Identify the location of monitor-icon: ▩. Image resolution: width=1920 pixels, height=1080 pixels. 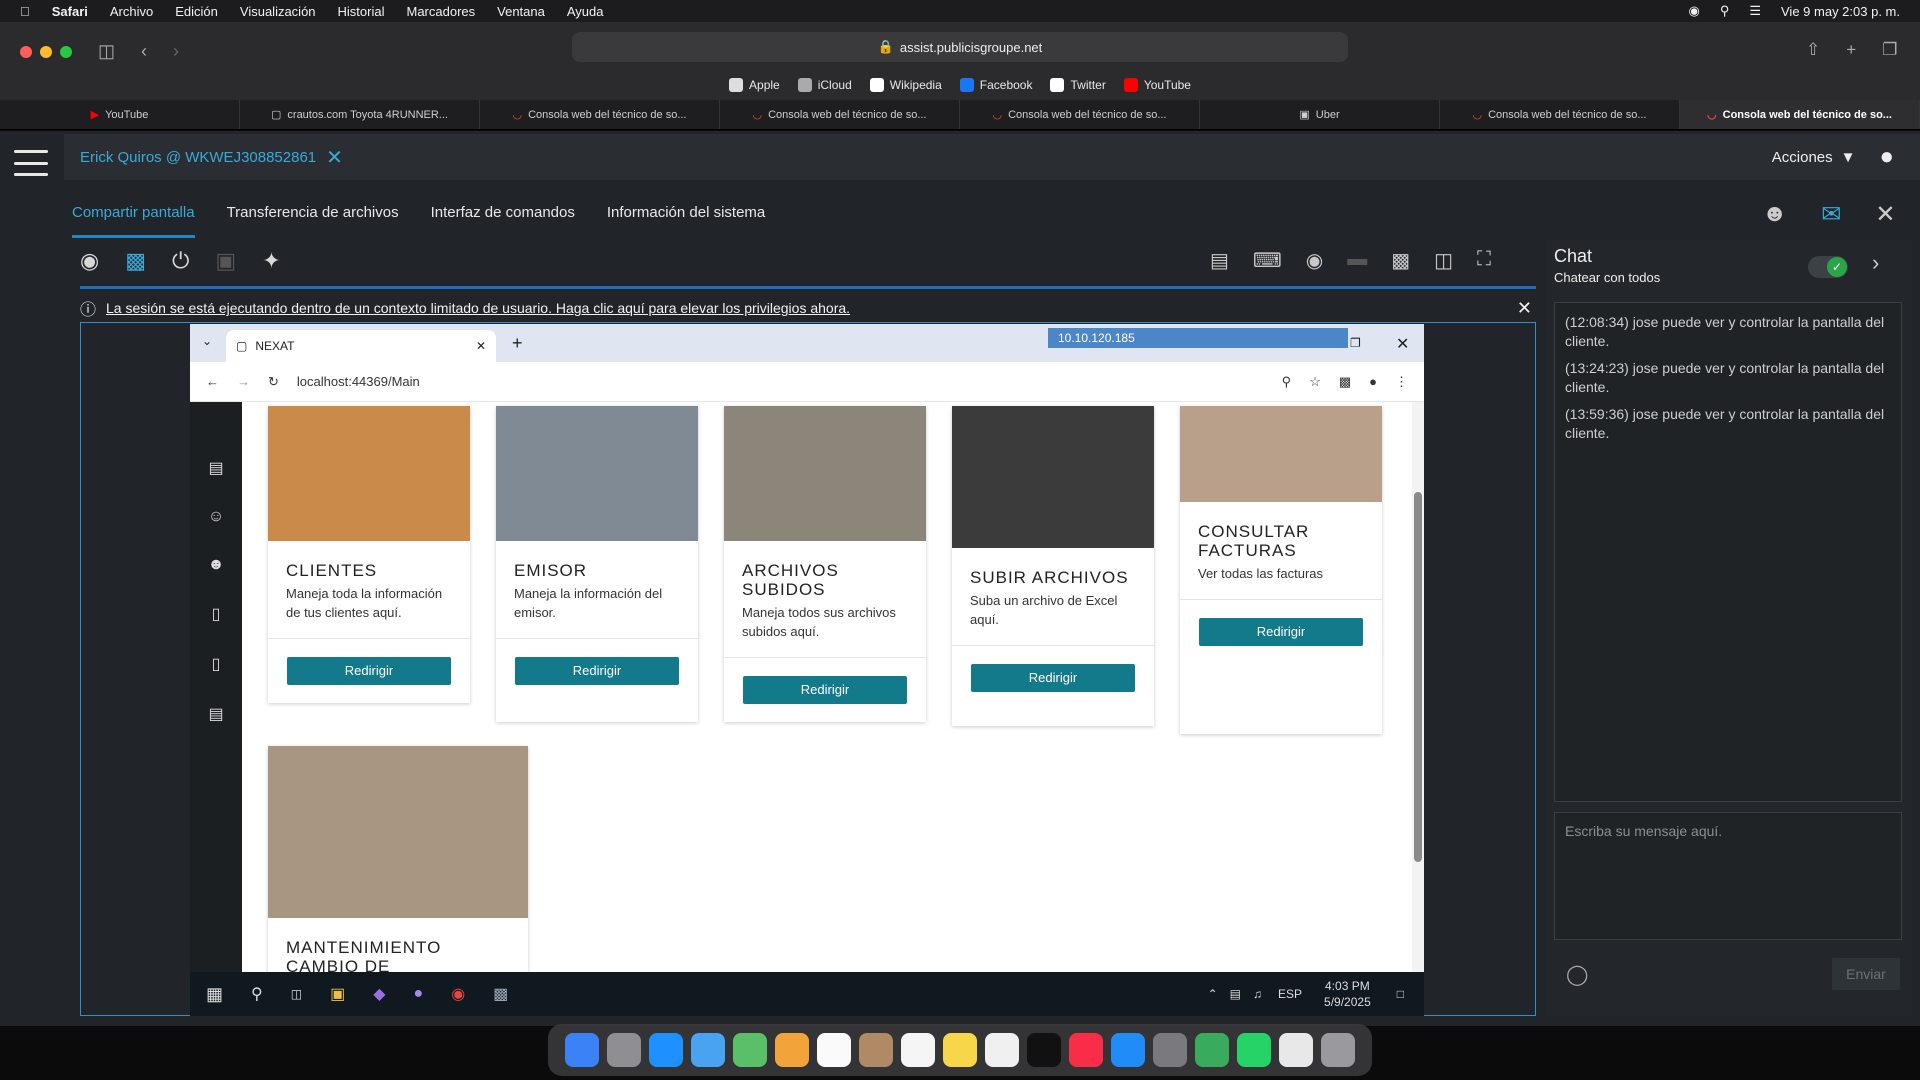
(1400, 260).